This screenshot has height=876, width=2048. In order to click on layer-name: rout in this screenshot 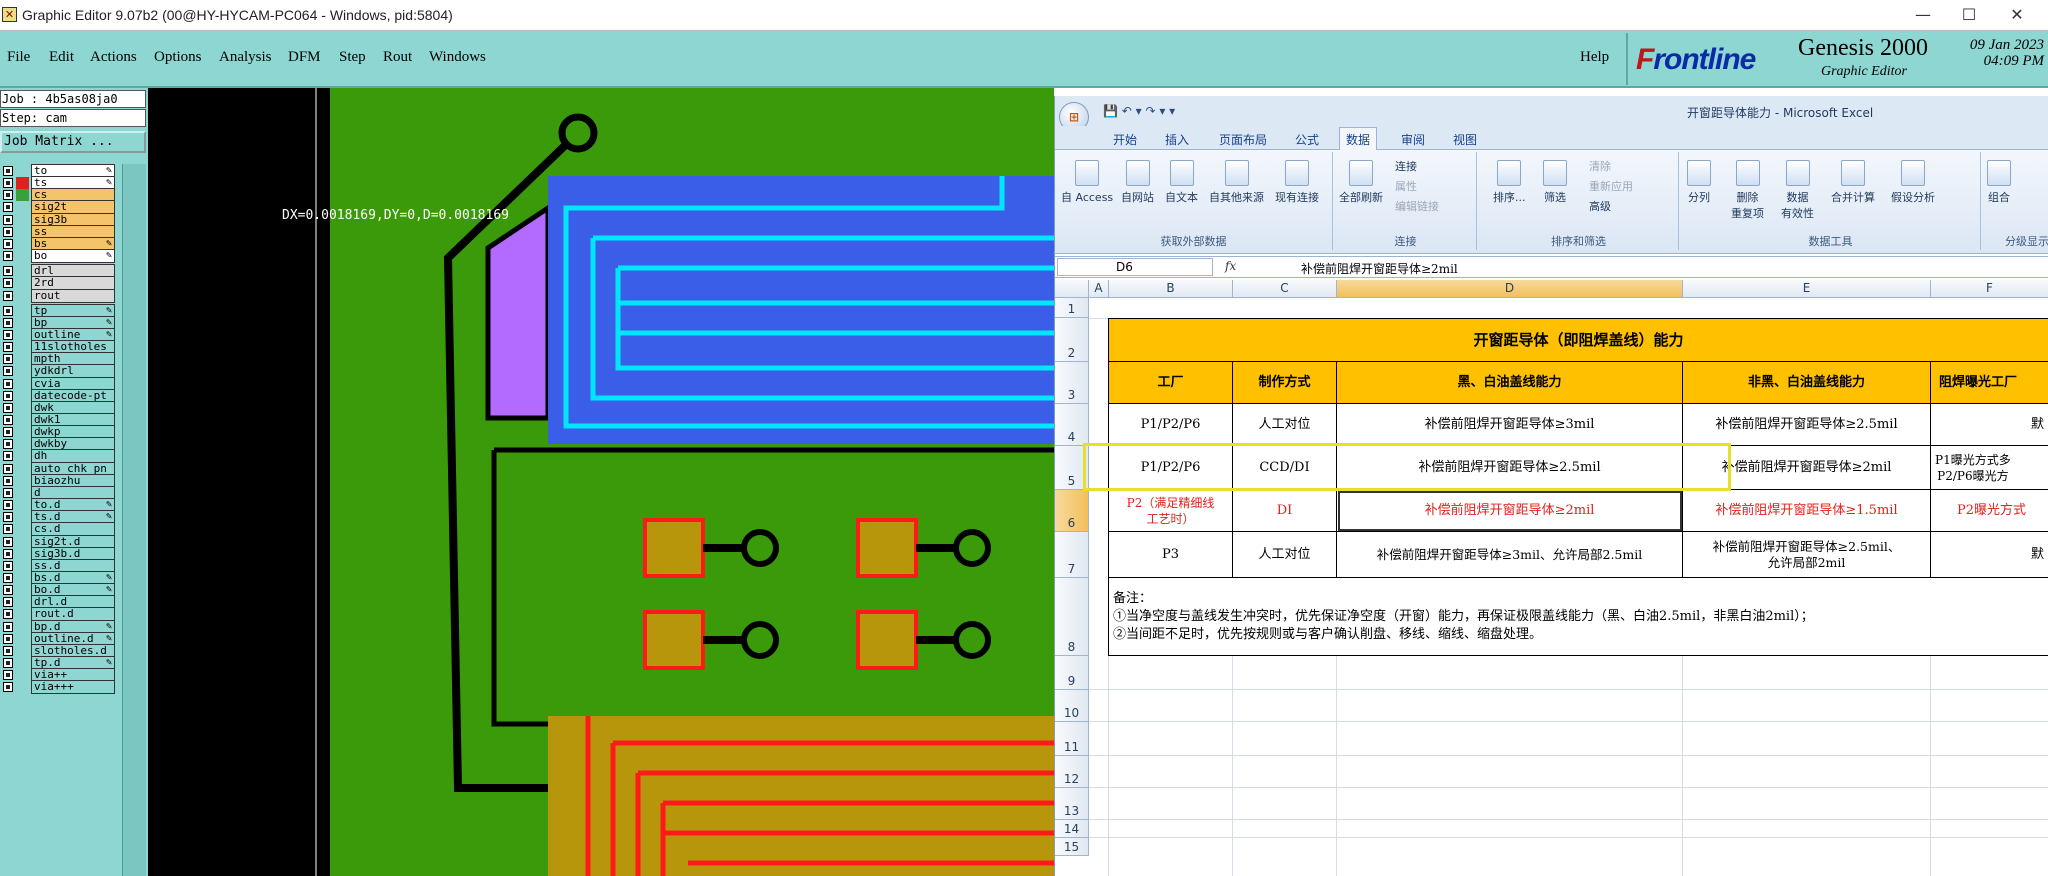, I will do `click(73, 295)`.